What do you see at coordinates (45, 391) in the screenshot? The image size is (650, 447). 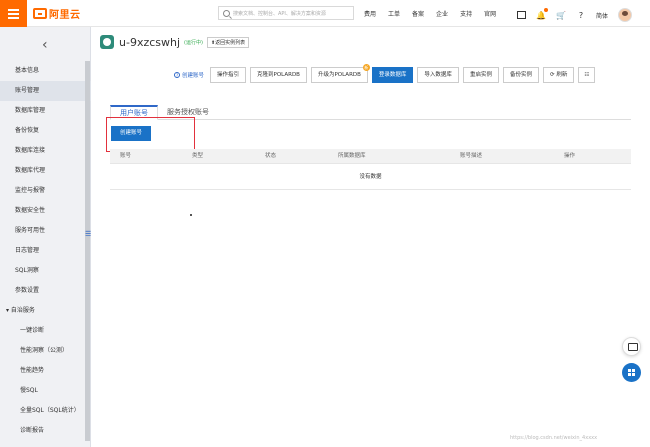 I see `sidebar-item-slow-sql: 慢SQL` at bounding box center [45, 391].